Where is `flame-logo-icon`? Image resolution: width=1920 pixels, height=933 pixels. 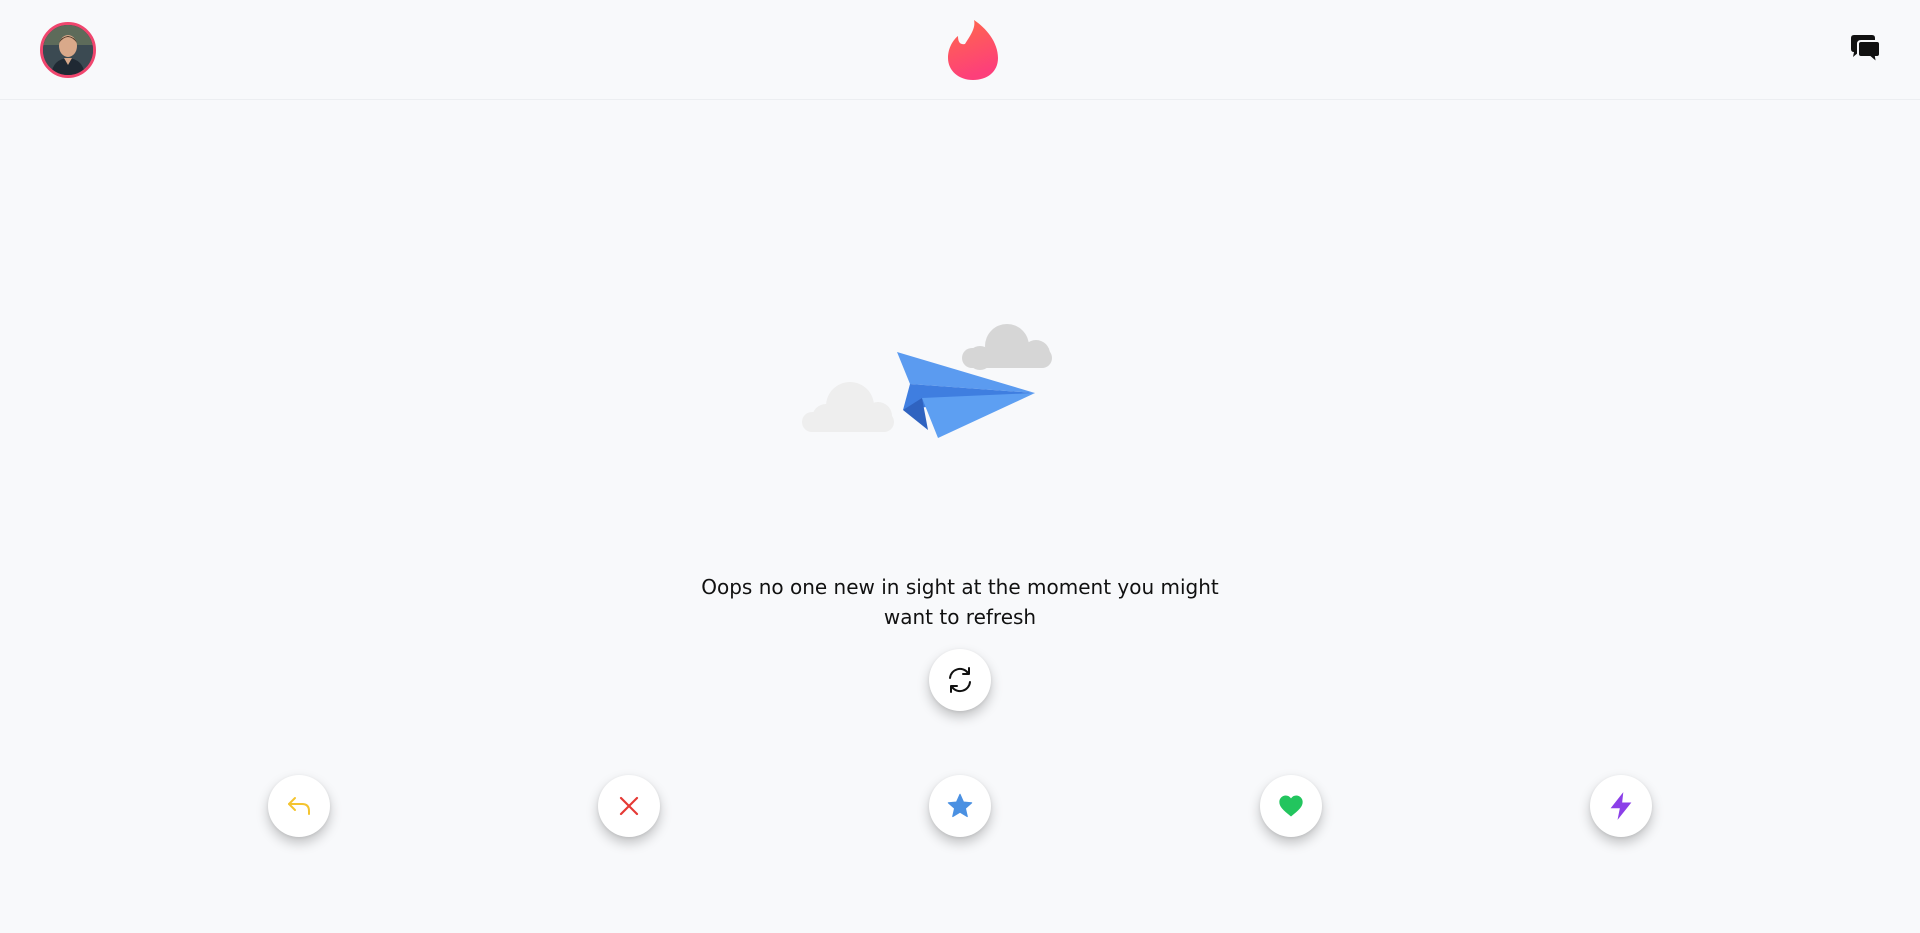 flame-logo-icon is located at coordinates (973, 50).